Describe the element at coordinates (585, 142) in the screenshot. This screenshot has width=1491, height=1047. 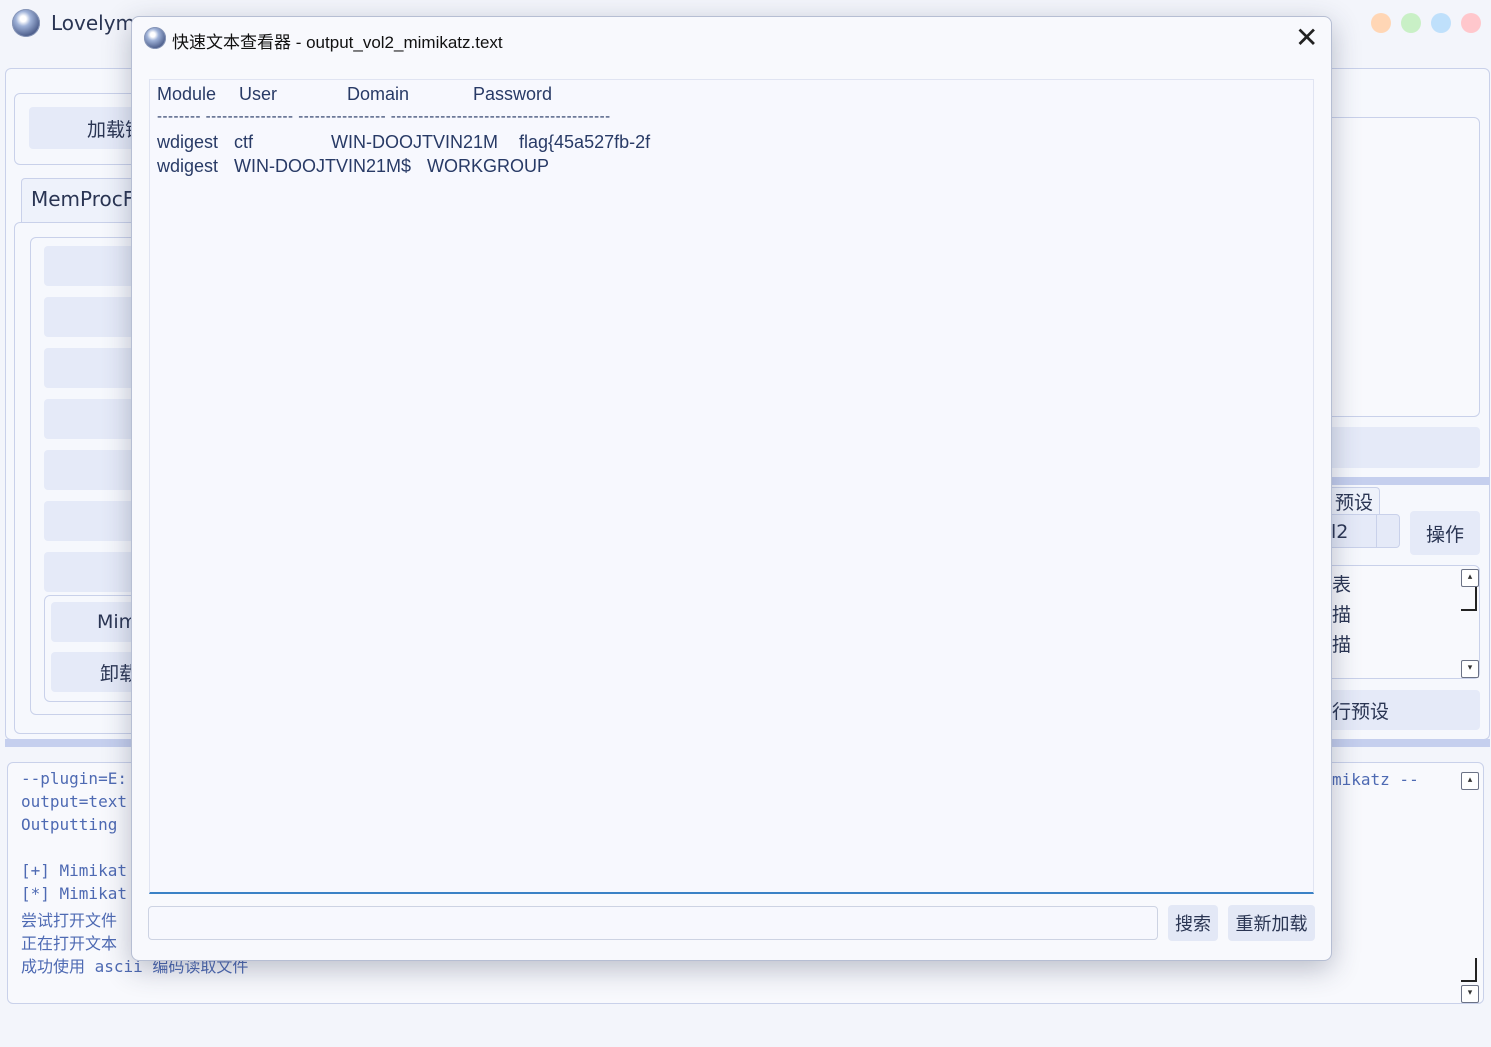
I see `cell-password: flag{45a527fb-2f` at that location.